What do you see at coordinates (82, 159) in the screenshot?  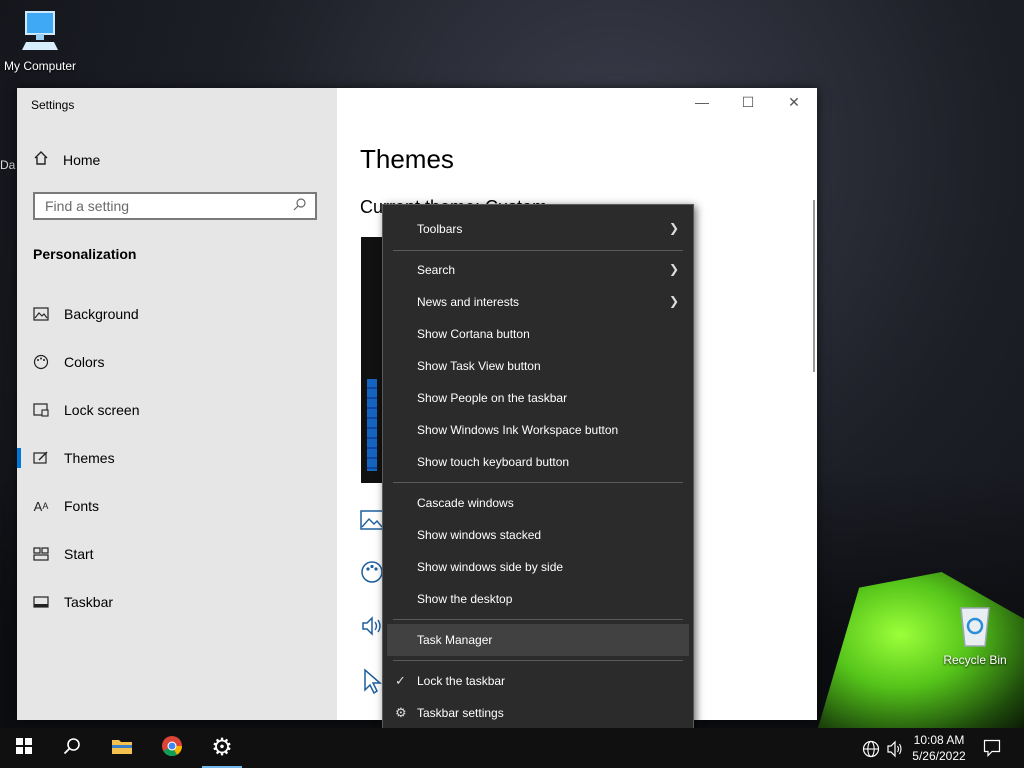 I see `home-label: Home` at bounding box center [82, 159].